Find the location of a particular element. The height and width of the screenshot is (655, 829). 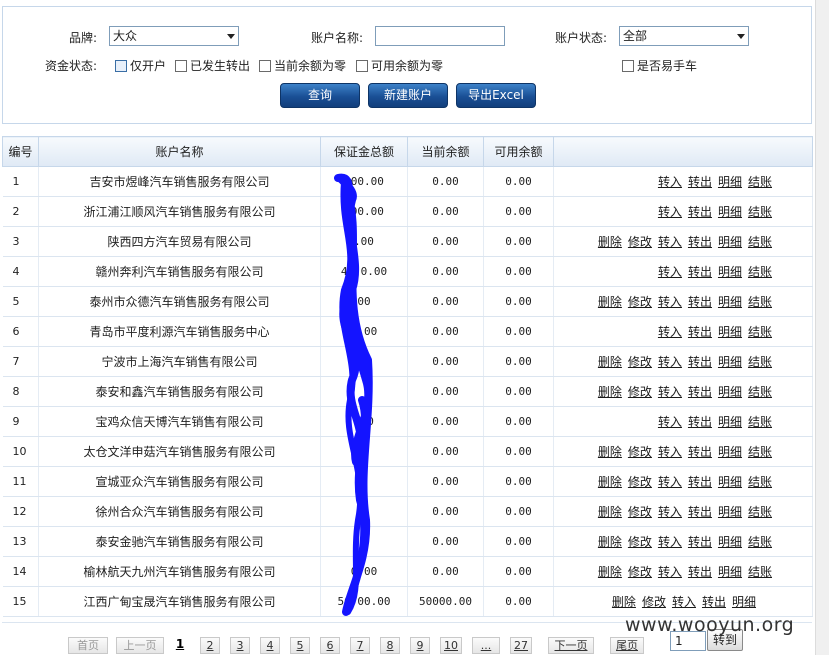

brand-select: 大众 is located at coordinates (174, 36).